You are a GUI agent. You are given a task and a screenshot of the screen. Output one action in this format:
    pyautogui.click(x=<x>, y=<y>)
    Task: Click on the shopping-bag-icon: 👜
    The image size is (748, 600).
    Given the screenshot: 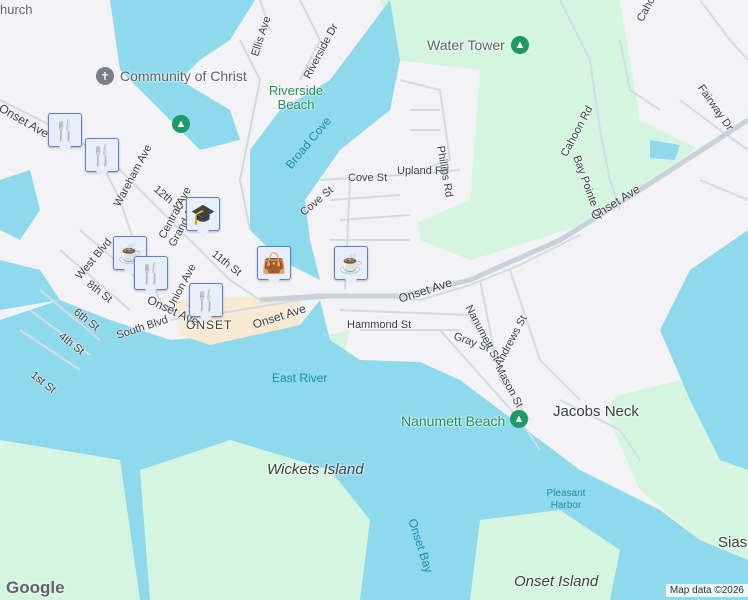 What is the action you would take?
    pyautogui.click(x=274, y=263)
    